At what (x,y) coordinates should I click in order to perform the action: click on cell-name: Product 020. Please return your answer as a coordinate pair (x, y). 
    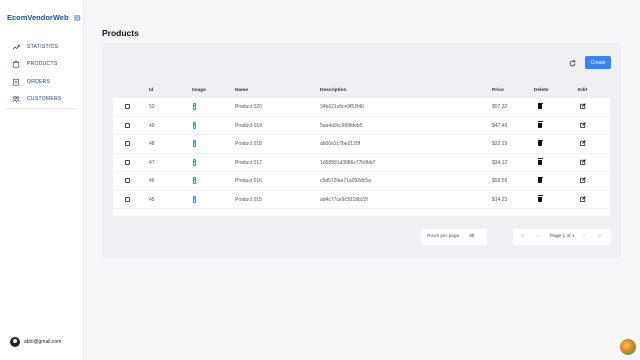
    Looking at the image, I should click on (248, 107).